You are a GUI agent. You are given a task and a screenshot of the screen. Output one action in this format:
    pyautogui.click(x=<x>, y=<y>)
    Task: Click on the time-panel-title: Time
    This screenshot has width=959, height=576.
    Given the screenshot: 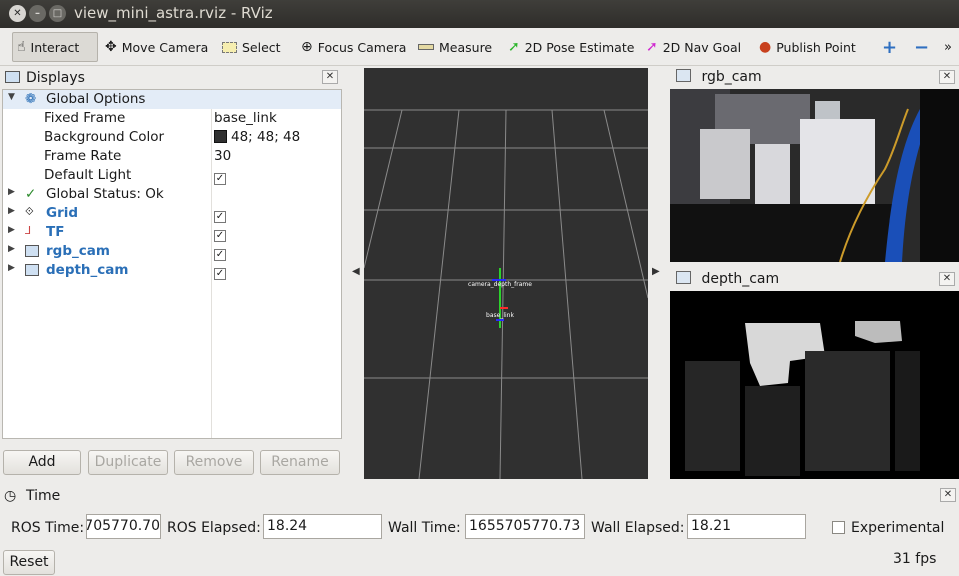 What is the action you would take?
    pyautogui.click(x=43, y=496)
    